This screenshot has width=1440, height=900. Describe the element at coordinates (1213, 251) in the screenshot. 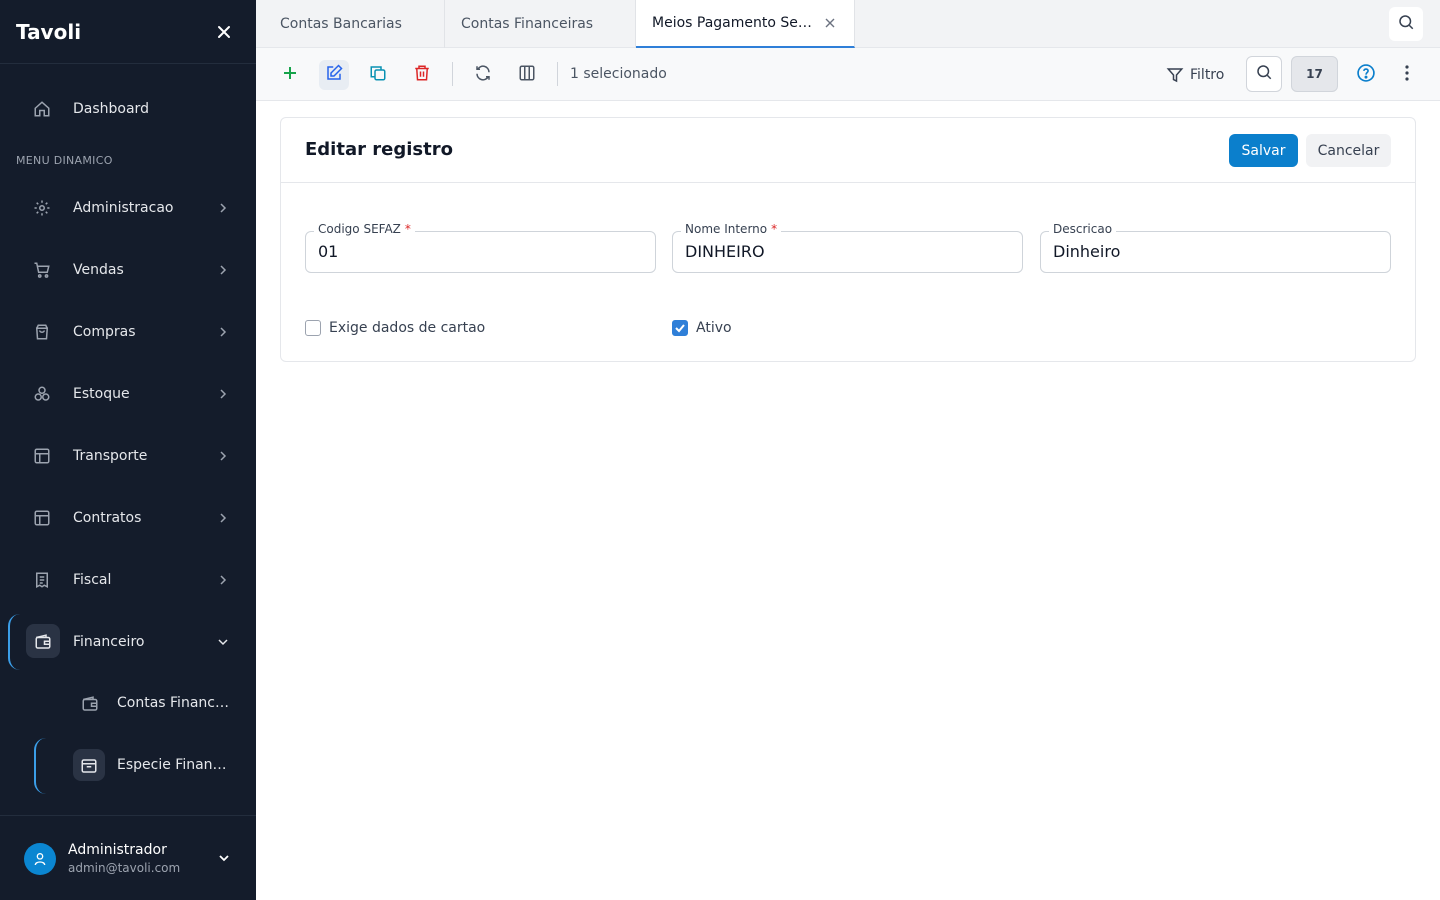

I see `descricao-input` at that location.